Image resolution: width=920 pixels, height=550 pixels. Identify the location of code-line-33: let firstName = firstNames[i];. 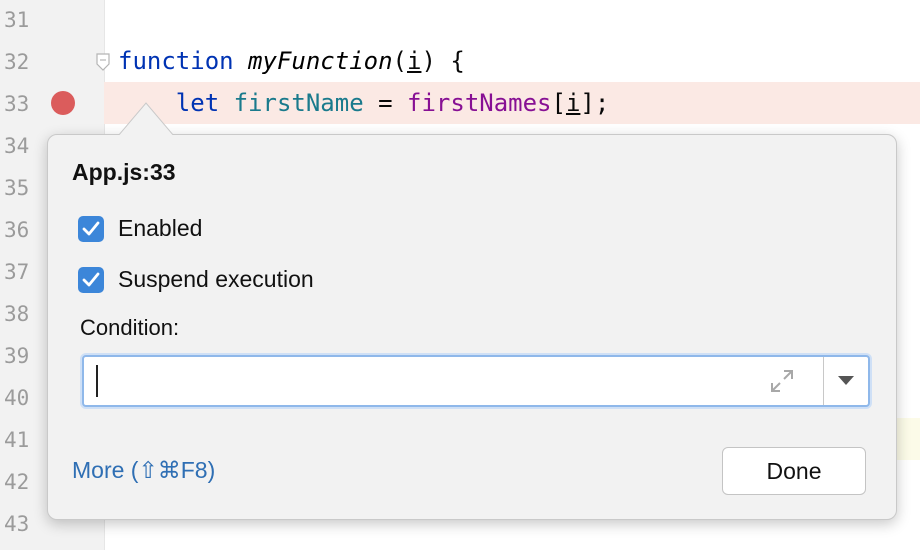
(364, 103).